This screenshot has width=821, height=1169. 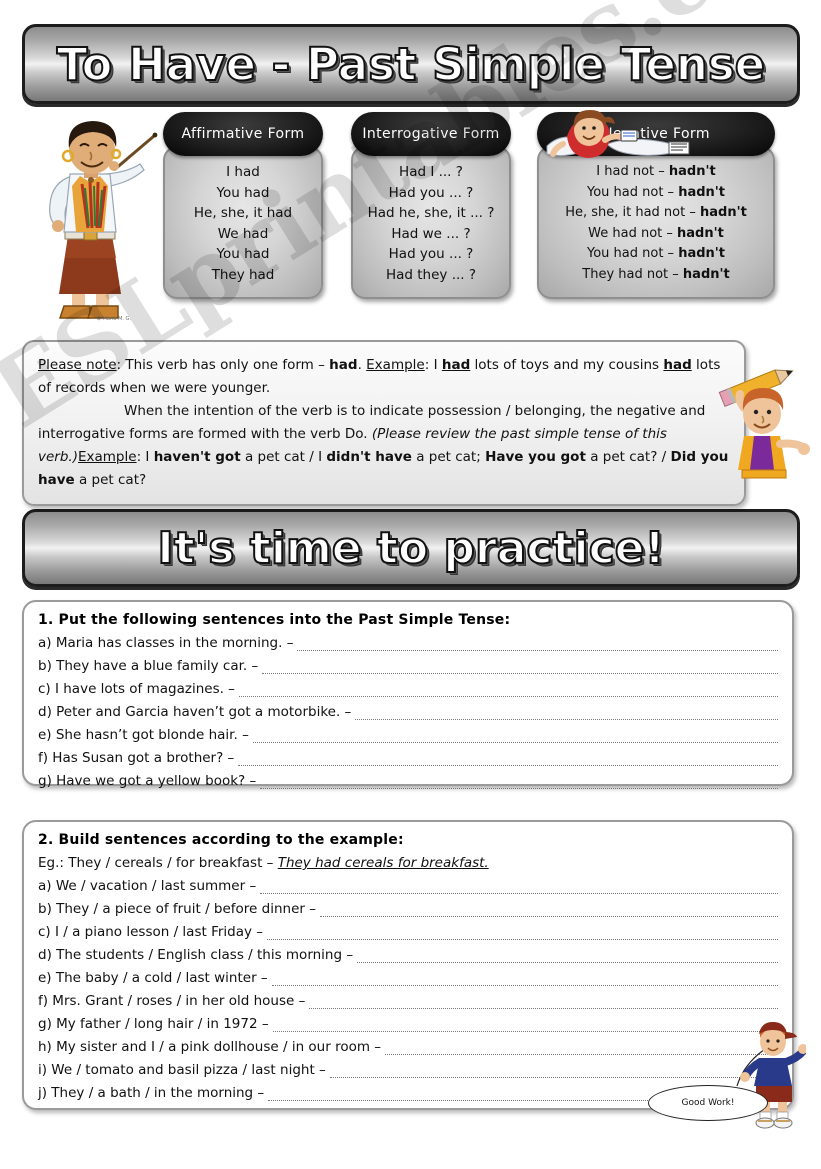 What do you see at coordinates (153, 1024) in the screenshot?
I see `item-prompt: g) My father / long hair / in 1972 –` at bounding box center [153, 1024].